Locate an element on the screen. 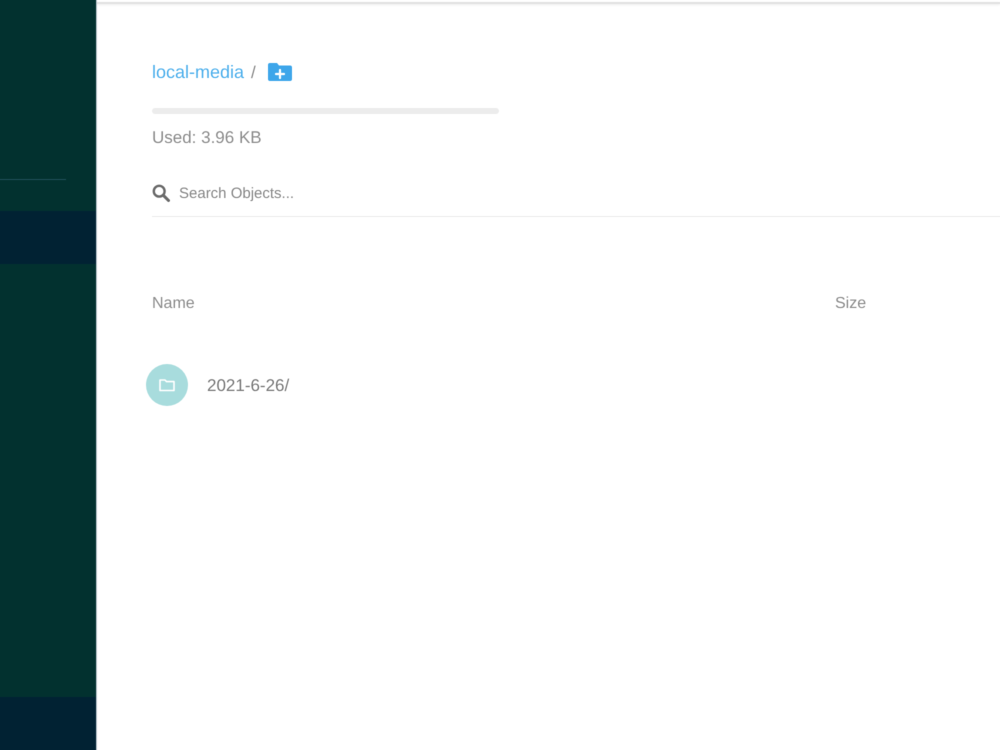 The image size is (1000, 750). object-name: 2021-6-26/ is located at coordinates (248, 385).